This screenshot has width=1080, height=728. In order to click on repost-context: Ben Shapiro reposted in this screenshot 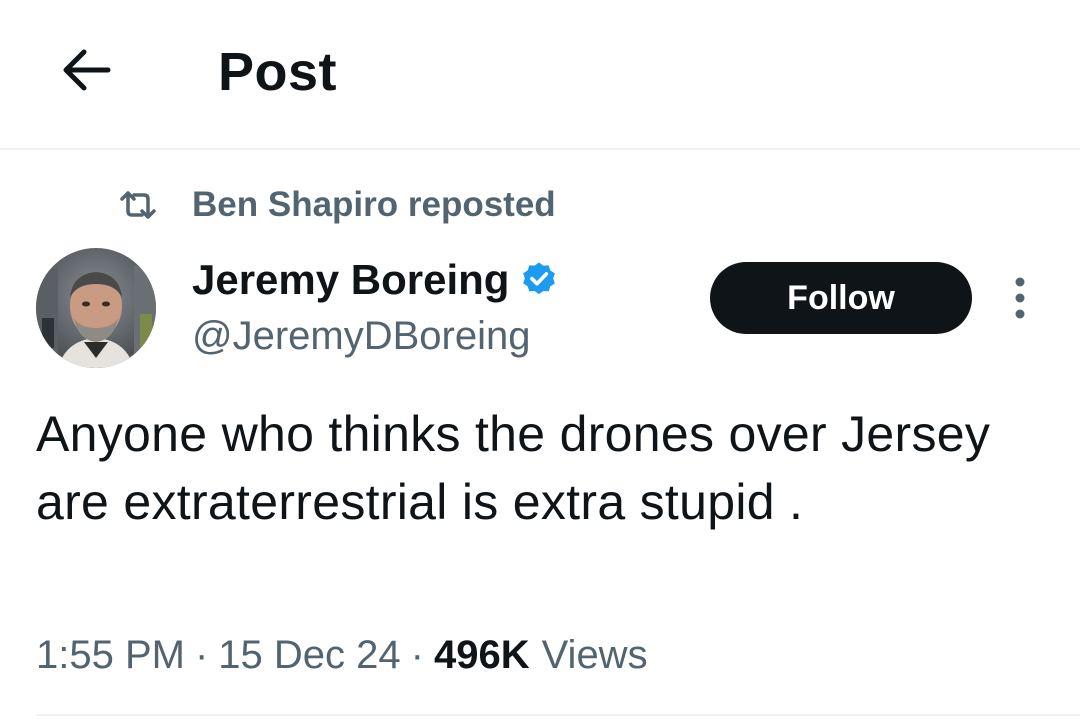, I will do `click(337, 205)`.